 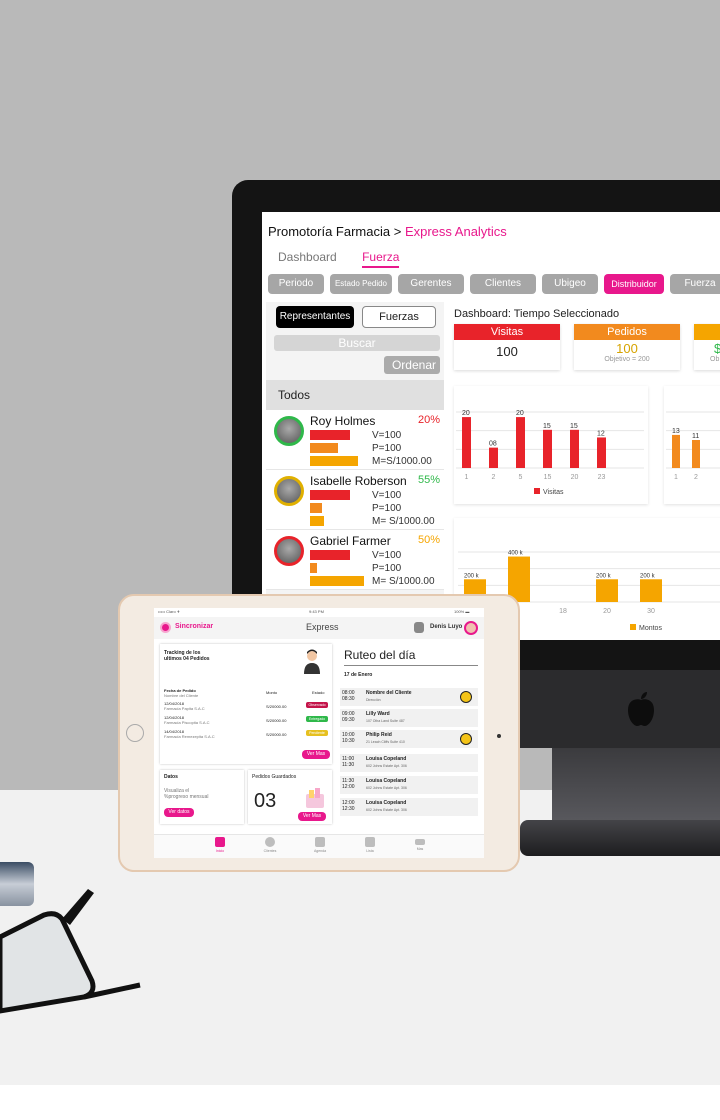 What do you see at coordinates (358, 675) in the screenshot?
I see `ruteo-date: 17 de Enero` at bounding box center [358, 675].